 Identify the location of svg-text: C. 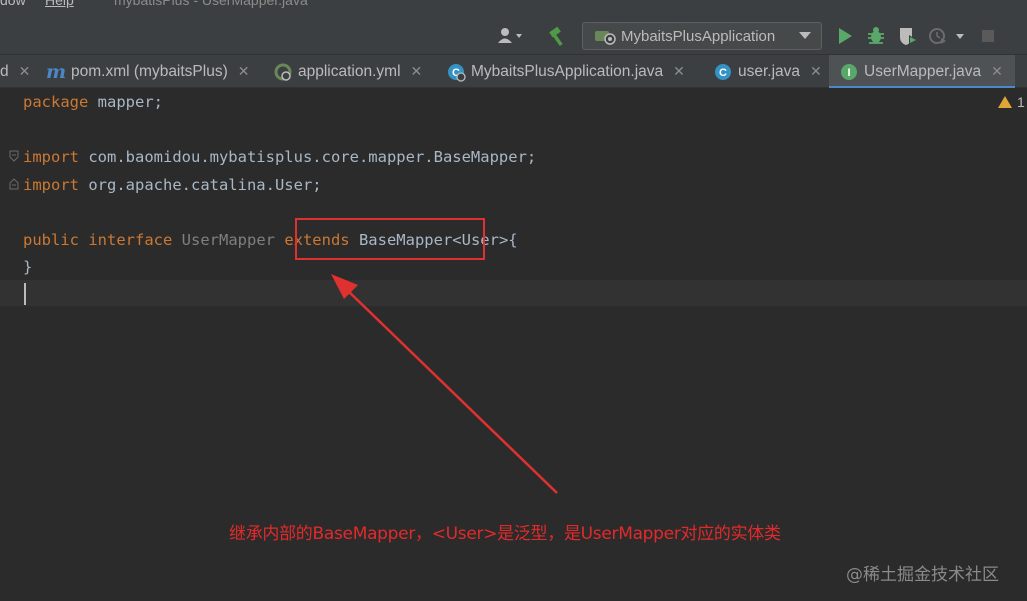
(723, 73).